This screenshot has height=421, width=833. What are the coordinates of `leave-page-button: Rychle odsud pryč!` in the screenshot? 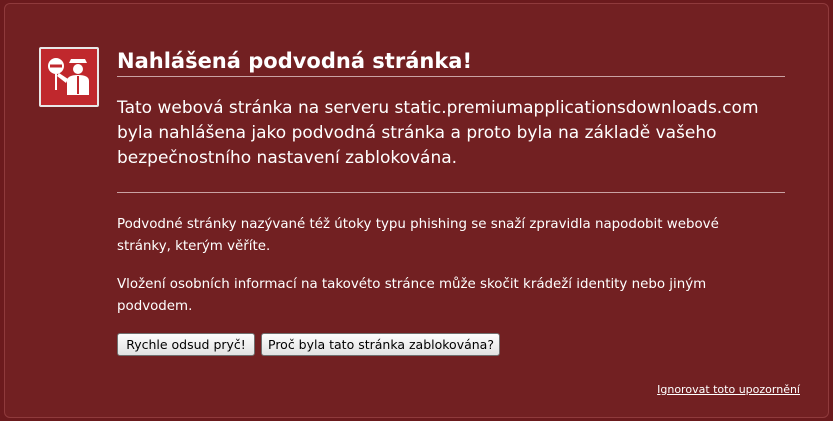 It's located at (186, 344).